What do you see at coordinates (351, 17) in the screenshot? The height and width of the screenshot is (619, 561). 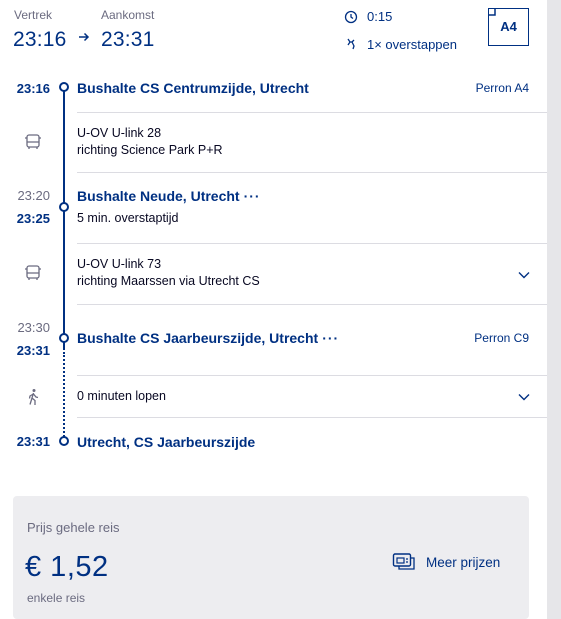 I see `clock-icon` at bounding box center [351, 17].